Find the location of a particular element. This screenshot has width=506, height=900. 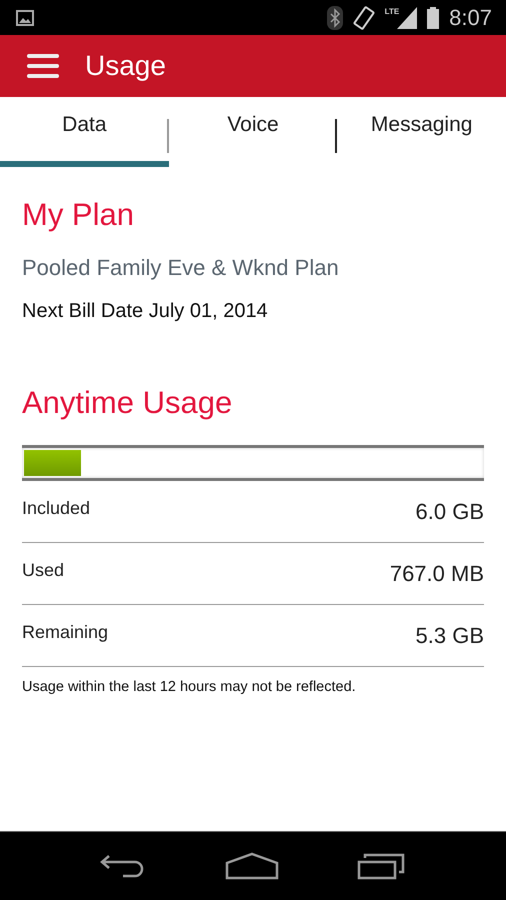

vibrate-phone-icon is located at coordinates (363, 18).